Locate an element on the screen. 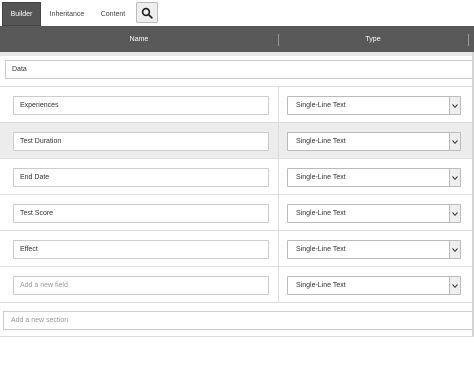 The width and height of the screenshot is (474, 372). header-shadow is located at coordinates (237, 54).